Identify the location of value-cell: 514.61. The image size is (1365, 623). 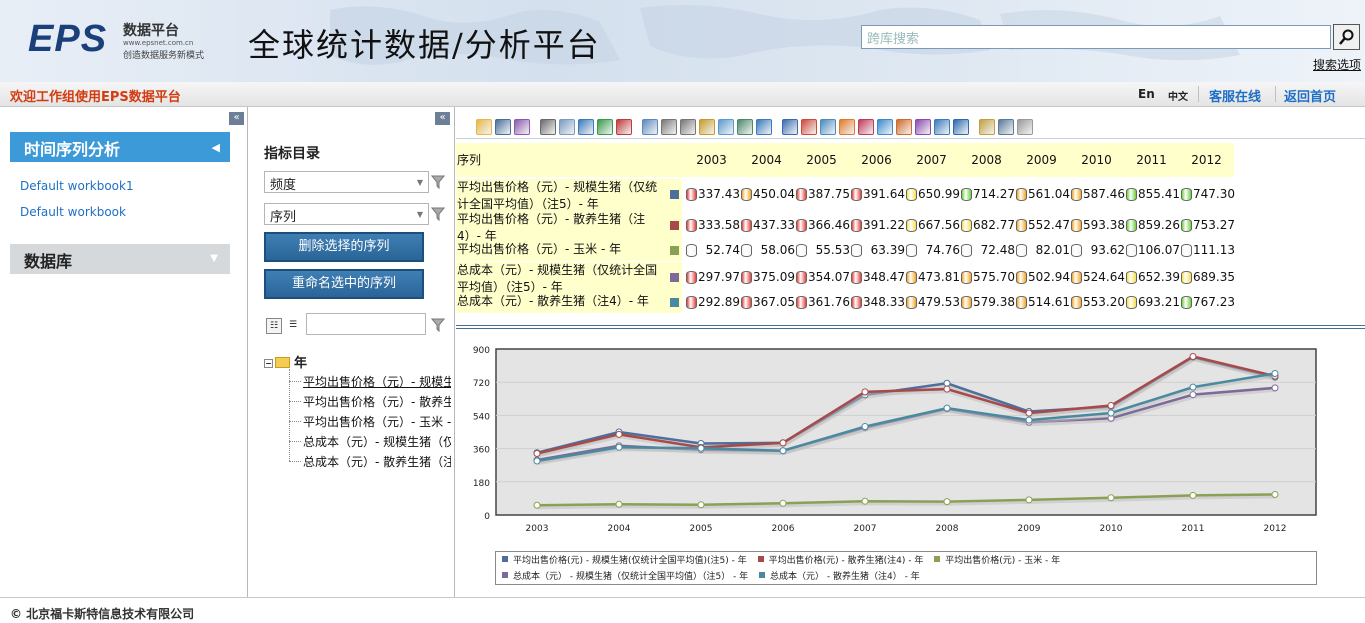
(1042, 302).